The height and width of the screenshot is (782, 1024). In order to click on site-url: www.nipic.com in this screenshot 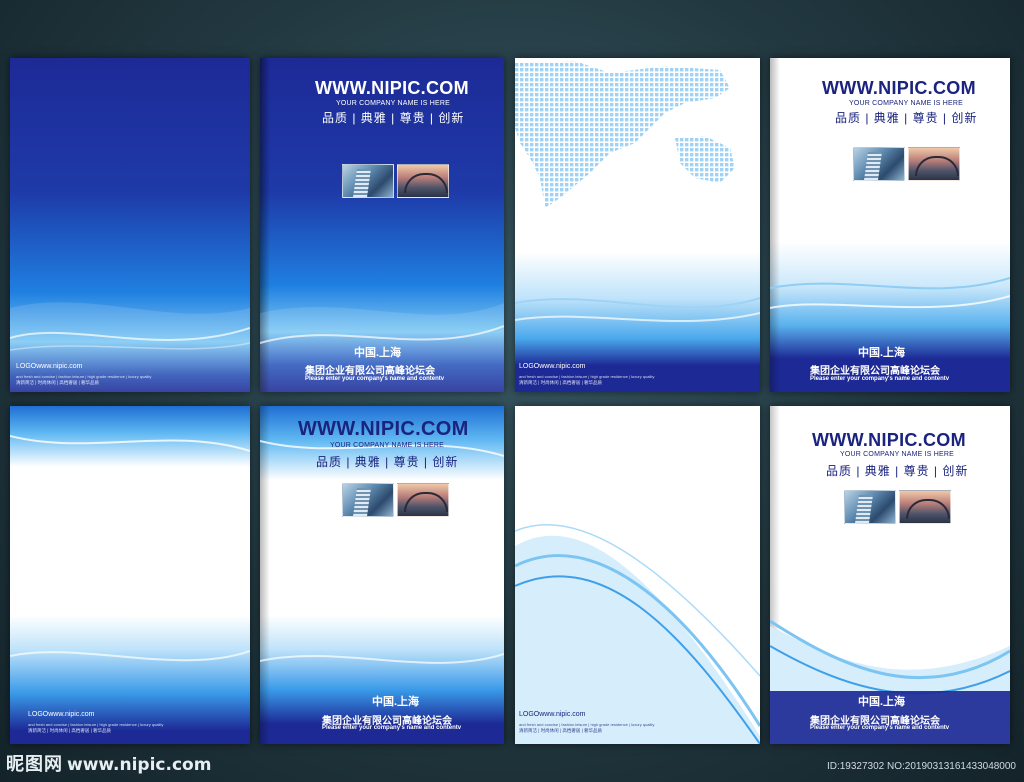, I will do `click(139, 765)`.